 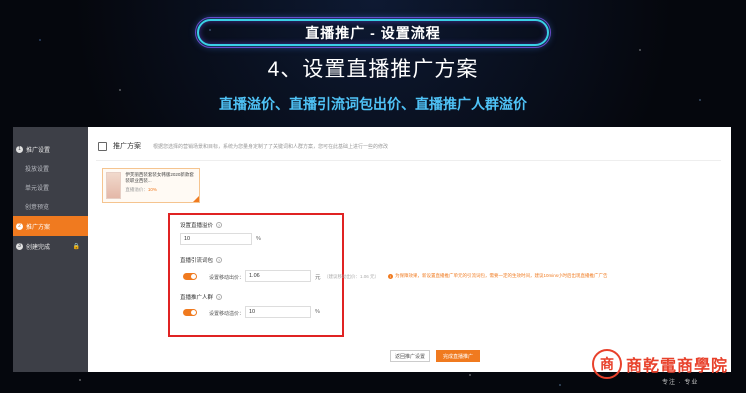 I want to click on keyword-pack-bid-label: 设置移动出价：, so click(x=227, y=278).